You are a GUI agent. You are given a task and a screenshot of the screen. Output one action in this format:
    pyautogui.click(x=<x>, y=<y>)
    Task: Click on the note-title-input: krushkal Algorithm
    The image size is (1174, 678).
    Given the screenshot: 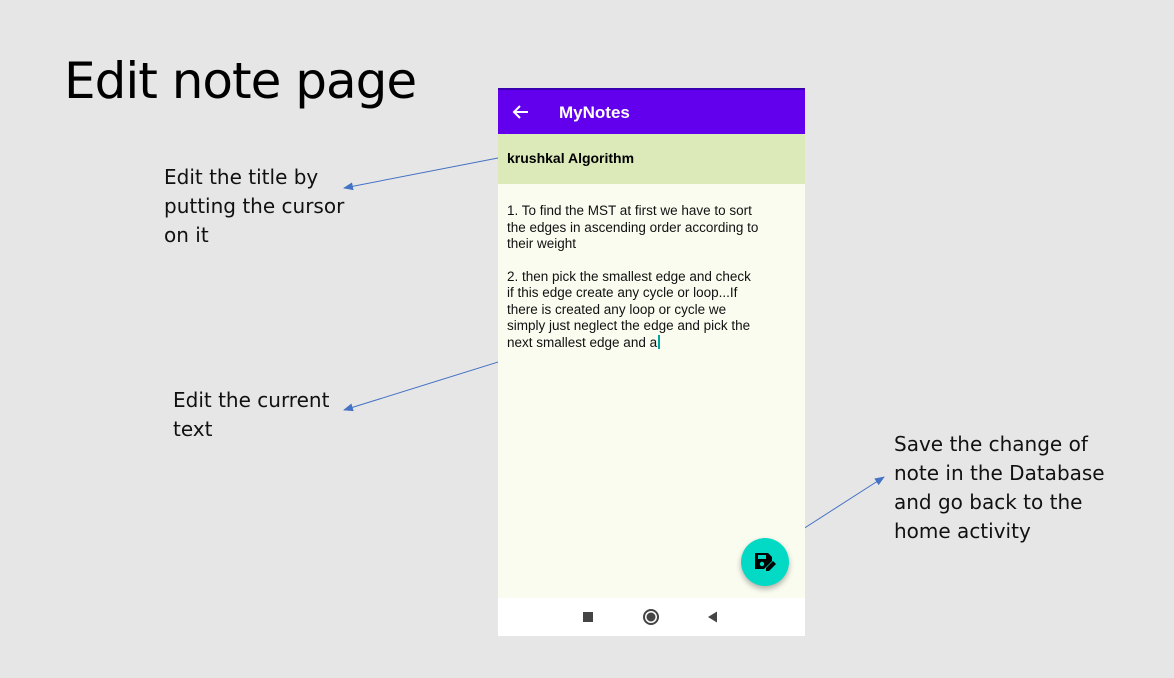 What is the action you would take?
    pyautogui.click(x=651, y=159)
    